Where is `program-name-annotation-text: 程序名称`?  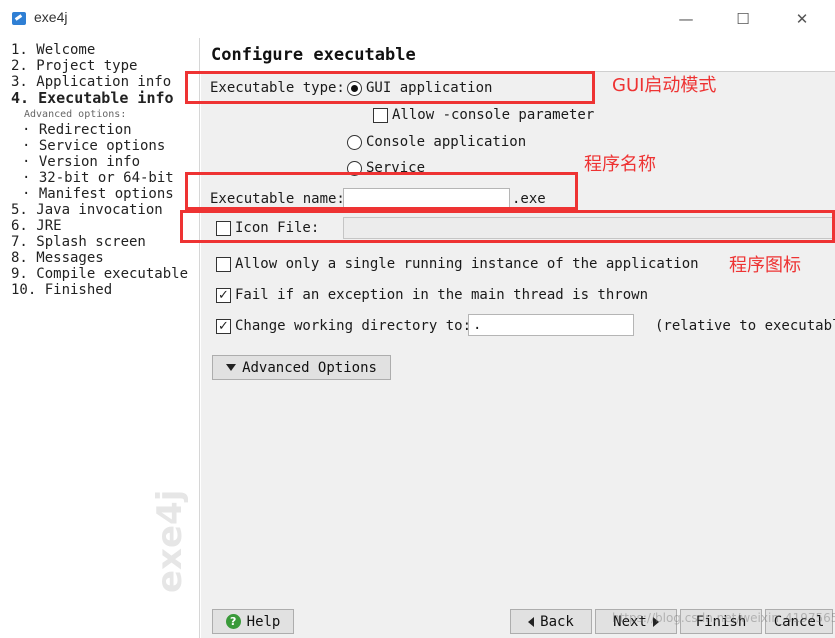 program-name-annotation-text: 程序名称 is located at coordinates (620, 164).